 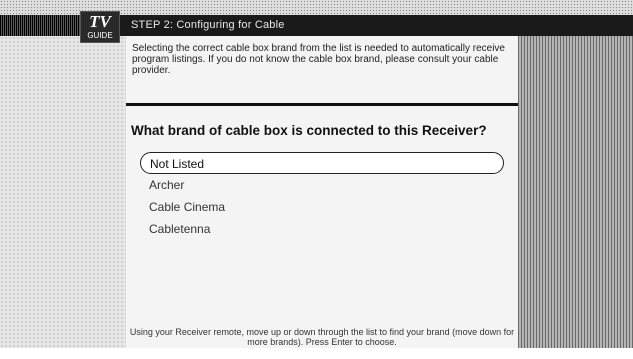 I want to click on list-item-label: Archer, so click(x=167, y=185).